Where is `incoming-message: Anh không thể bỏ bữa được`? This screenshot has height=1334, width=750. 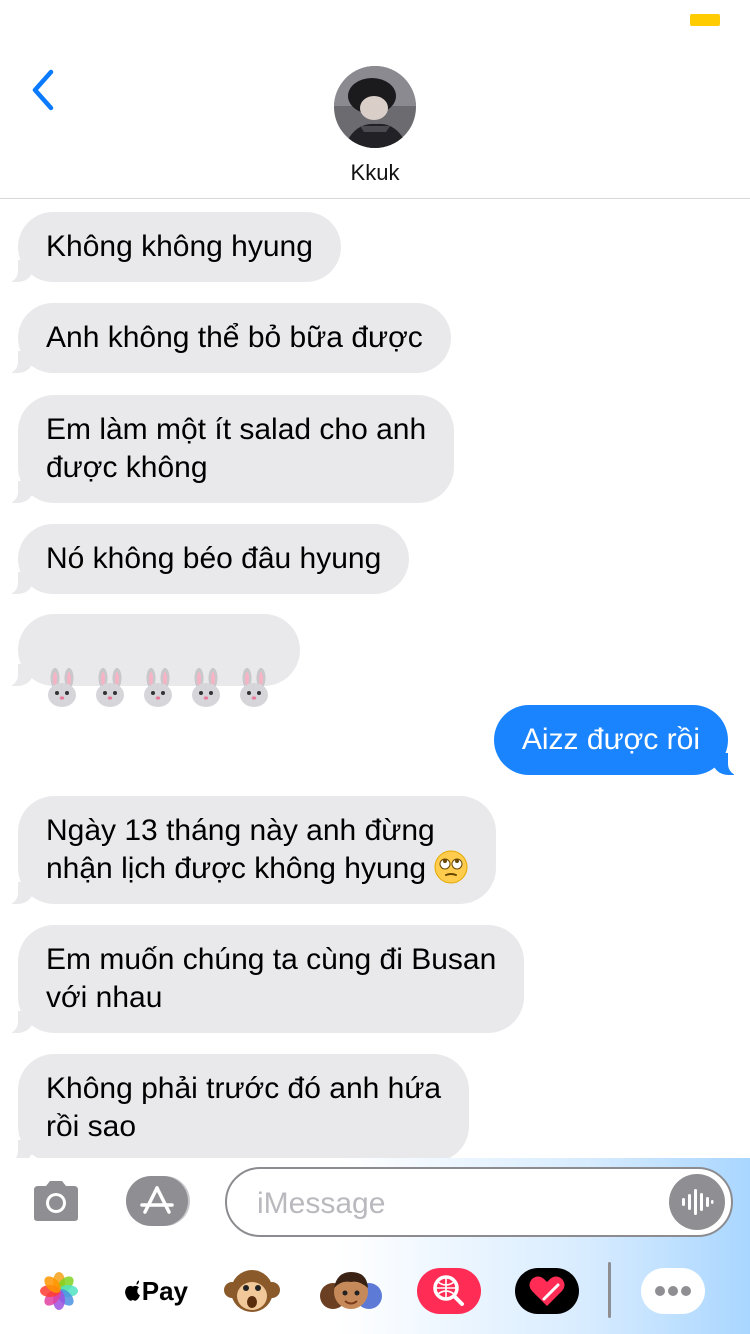
incoming-message: Anh không thể bỏ bữa được is located at coordinates (227, 338).